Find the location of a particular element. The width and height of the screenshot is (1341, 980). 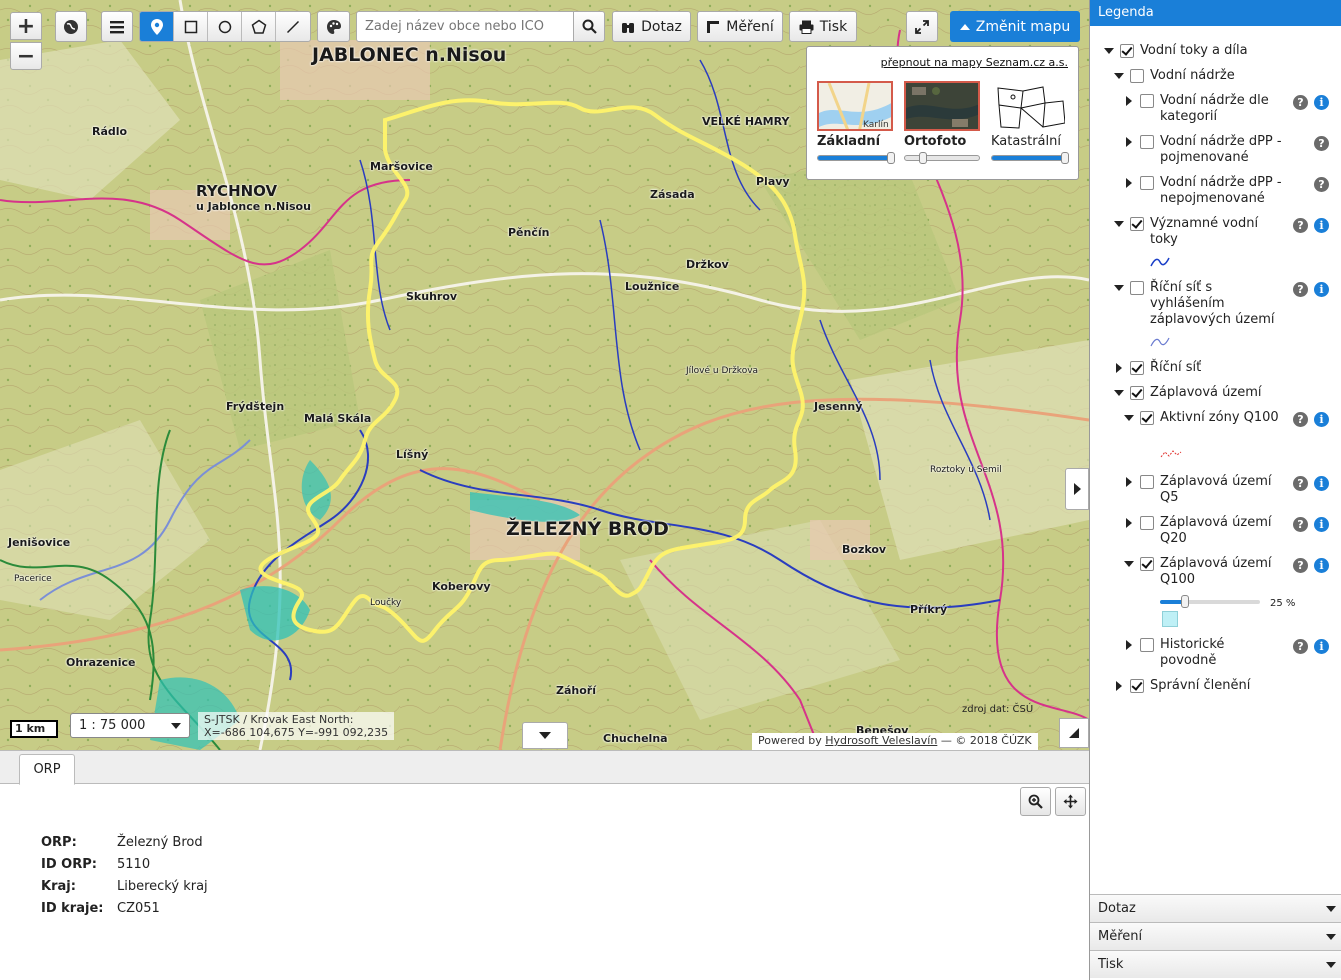

scale-bar: 1 km is located at coordinates (34, 729).